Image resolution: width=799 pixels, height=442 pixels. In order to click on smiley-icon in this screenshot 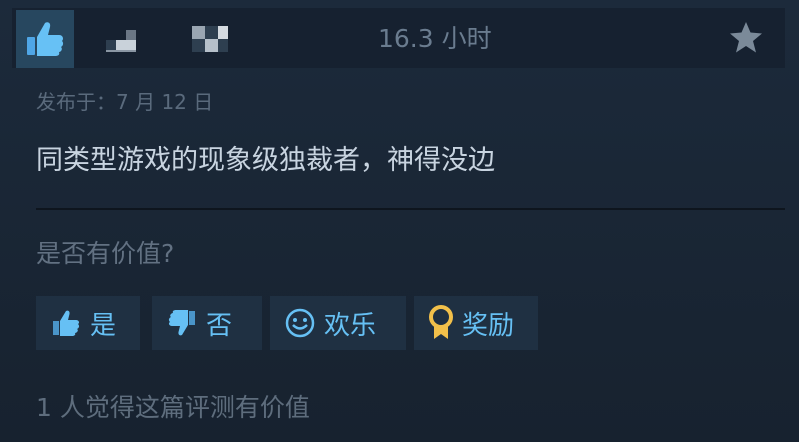, I will do `click(300, 323)`.